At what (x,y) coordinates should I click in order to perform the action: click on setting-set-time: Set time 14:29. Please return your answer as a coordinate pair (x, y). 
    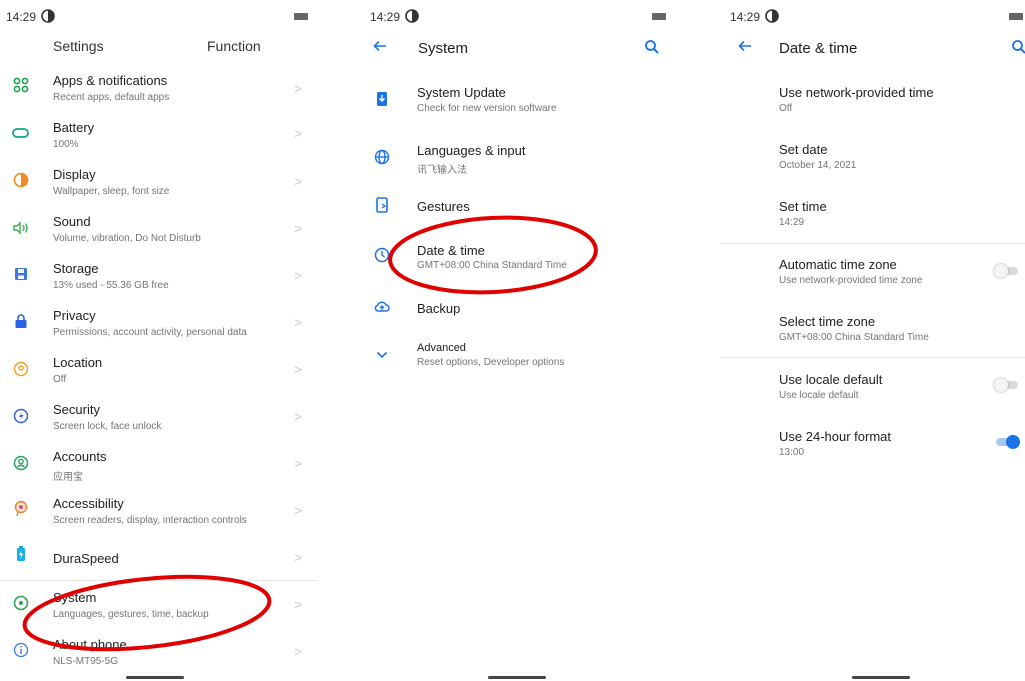
    Looking at the image, I should click on (872, 218).